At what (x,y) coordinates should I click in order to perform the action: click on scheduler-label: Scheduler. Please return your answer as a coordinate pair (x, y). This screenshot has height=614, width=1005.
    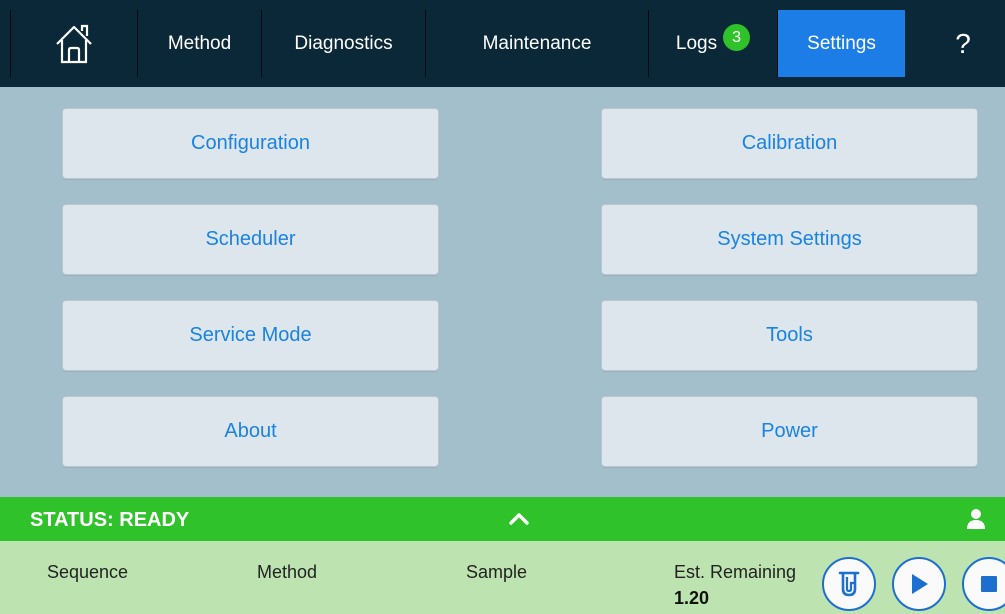
    Looking at the image, I should click on (250, 239).